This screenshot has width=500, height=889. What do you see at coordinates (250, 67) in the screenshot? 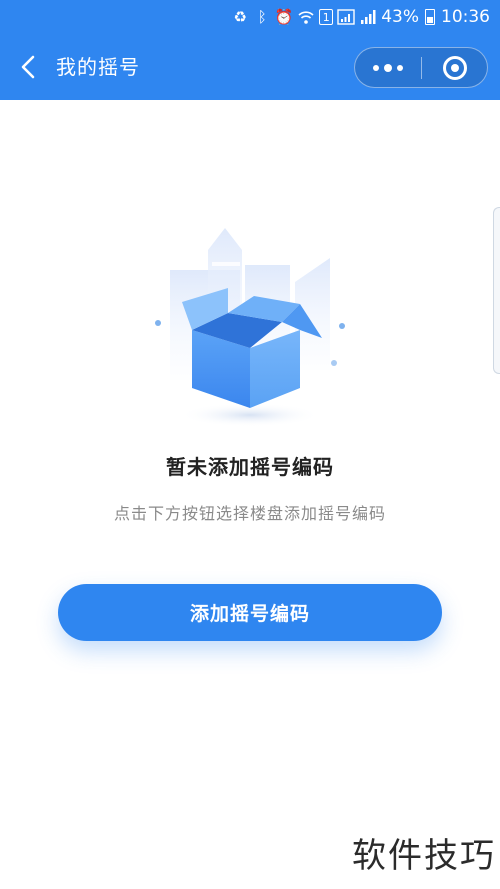
I see `nav-bar: 我的摇号` at bounding box center [250, 67].